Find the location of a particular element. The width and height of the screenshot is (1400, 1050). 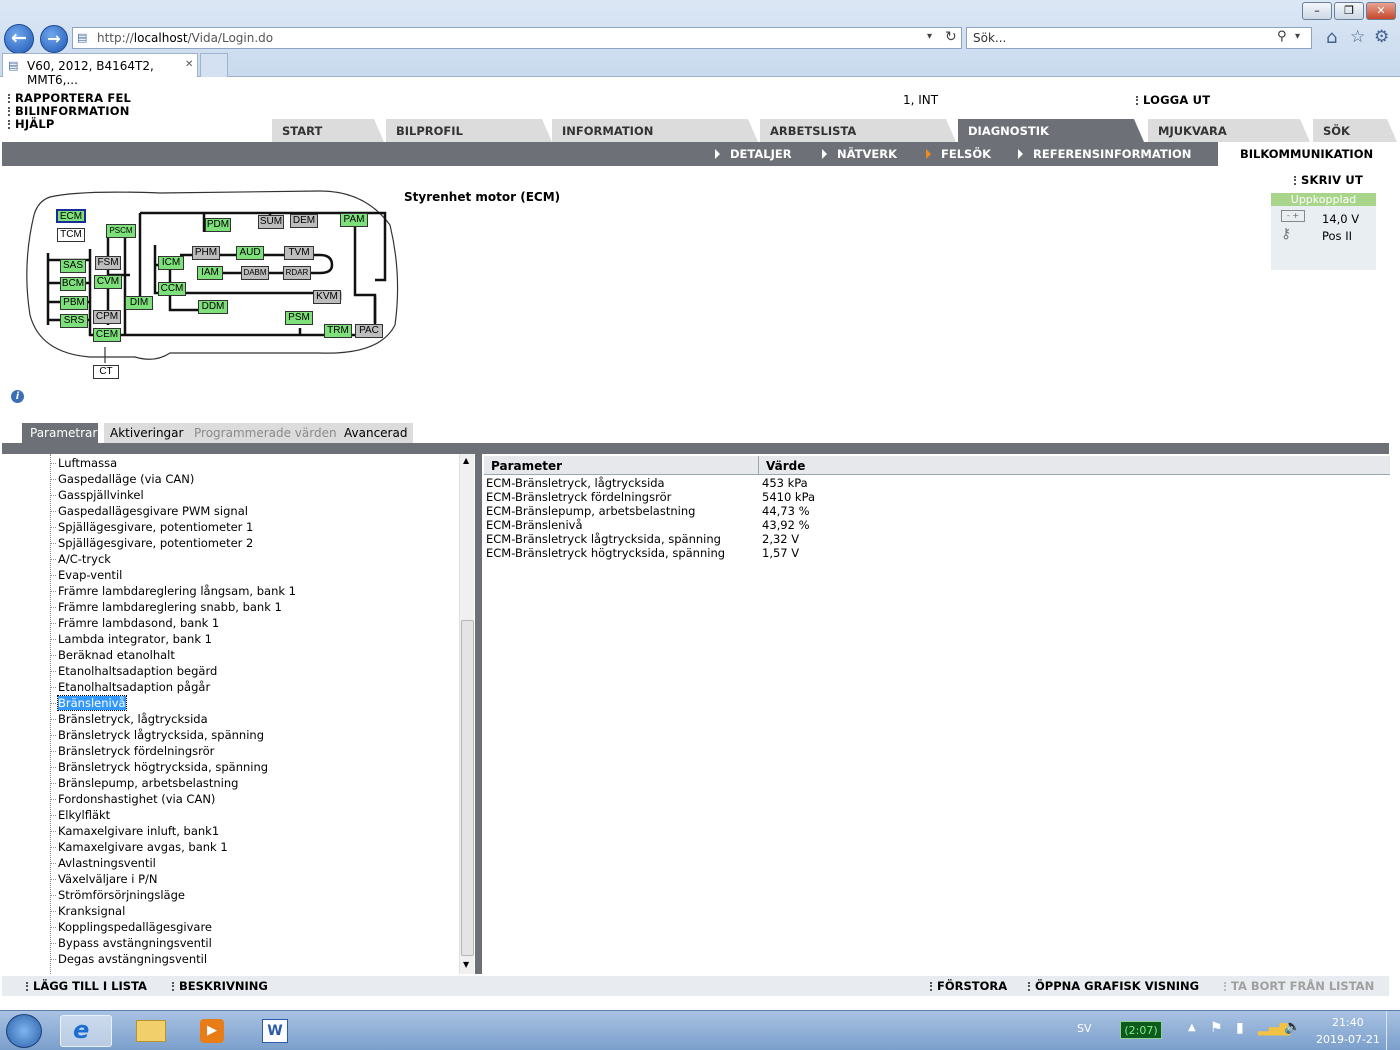

home-icon: ⌂ is located at coordinates (1331, 37).